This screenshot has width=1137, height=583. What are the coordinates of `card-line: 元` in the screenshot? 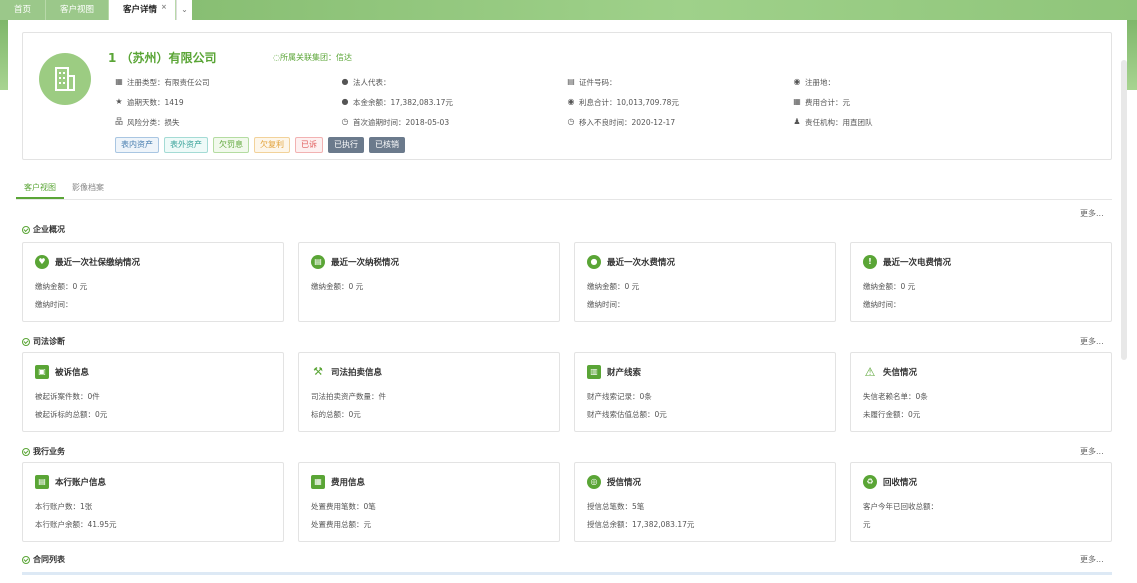 It's located at (867, 524).